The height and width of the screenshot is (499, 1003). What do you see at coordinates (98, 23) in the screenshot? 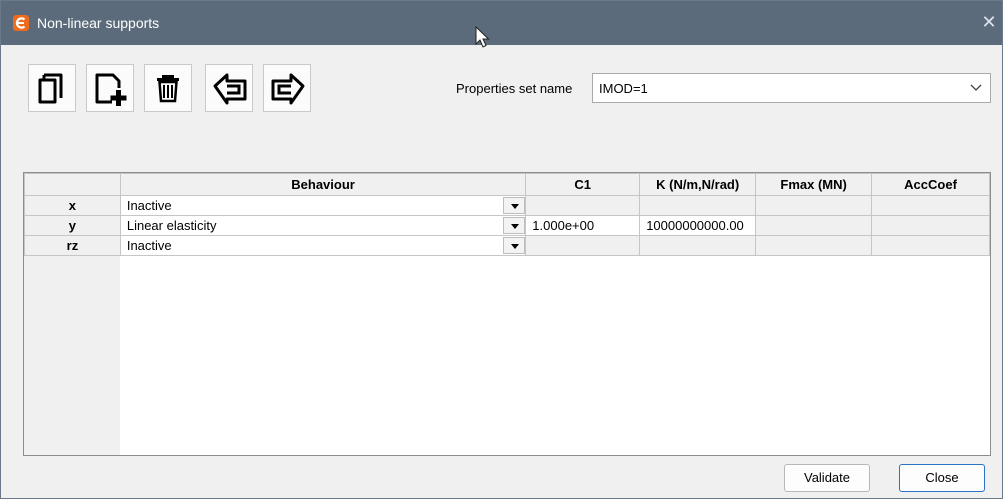
I see `window-title: Non-linear supports` at bounding box center [98, 23].